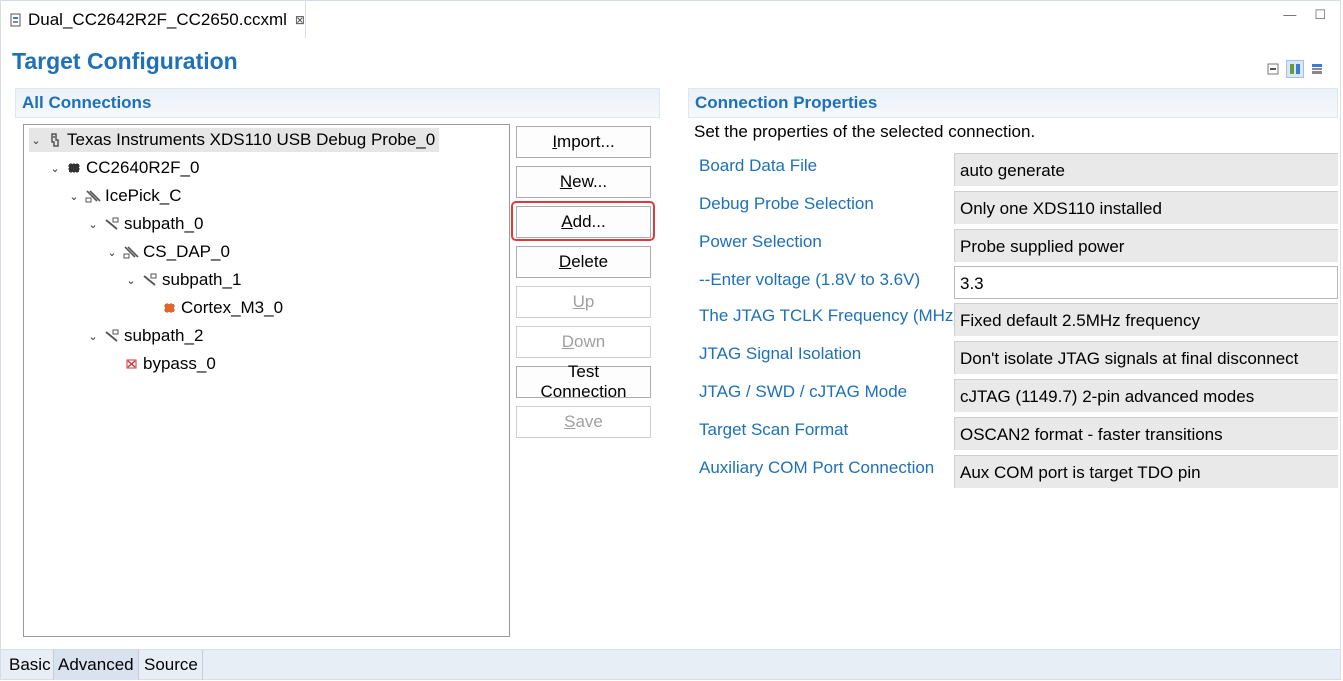  I want to click on tree-node-icepick: ⌄ IcePick_C, so click(124, 196).